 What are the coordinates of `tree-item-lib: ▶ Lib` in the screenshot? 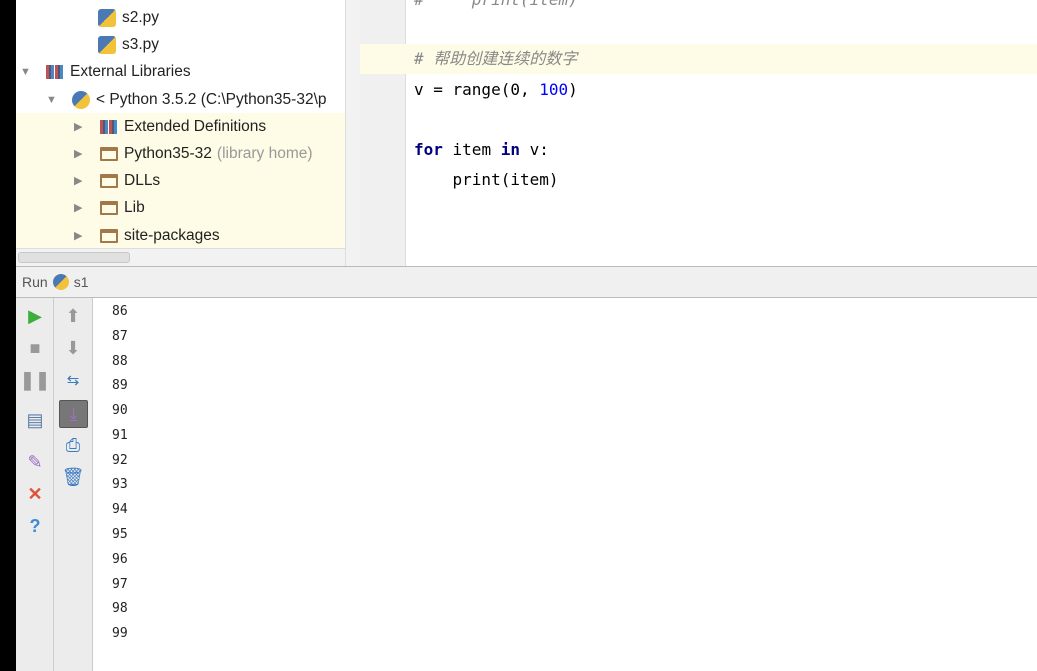 It's located at (109, 207).